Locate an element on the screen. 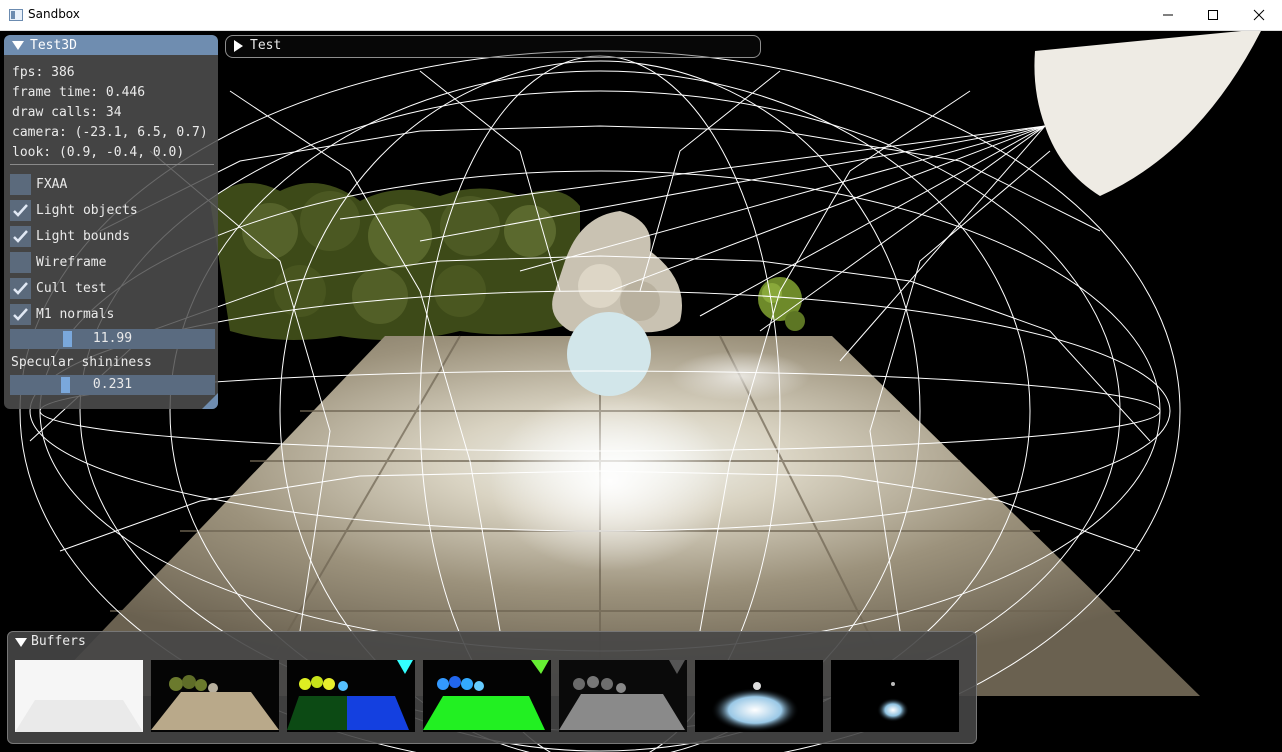  buffer-thumbnail-normals is located at coordinates (351, 696).